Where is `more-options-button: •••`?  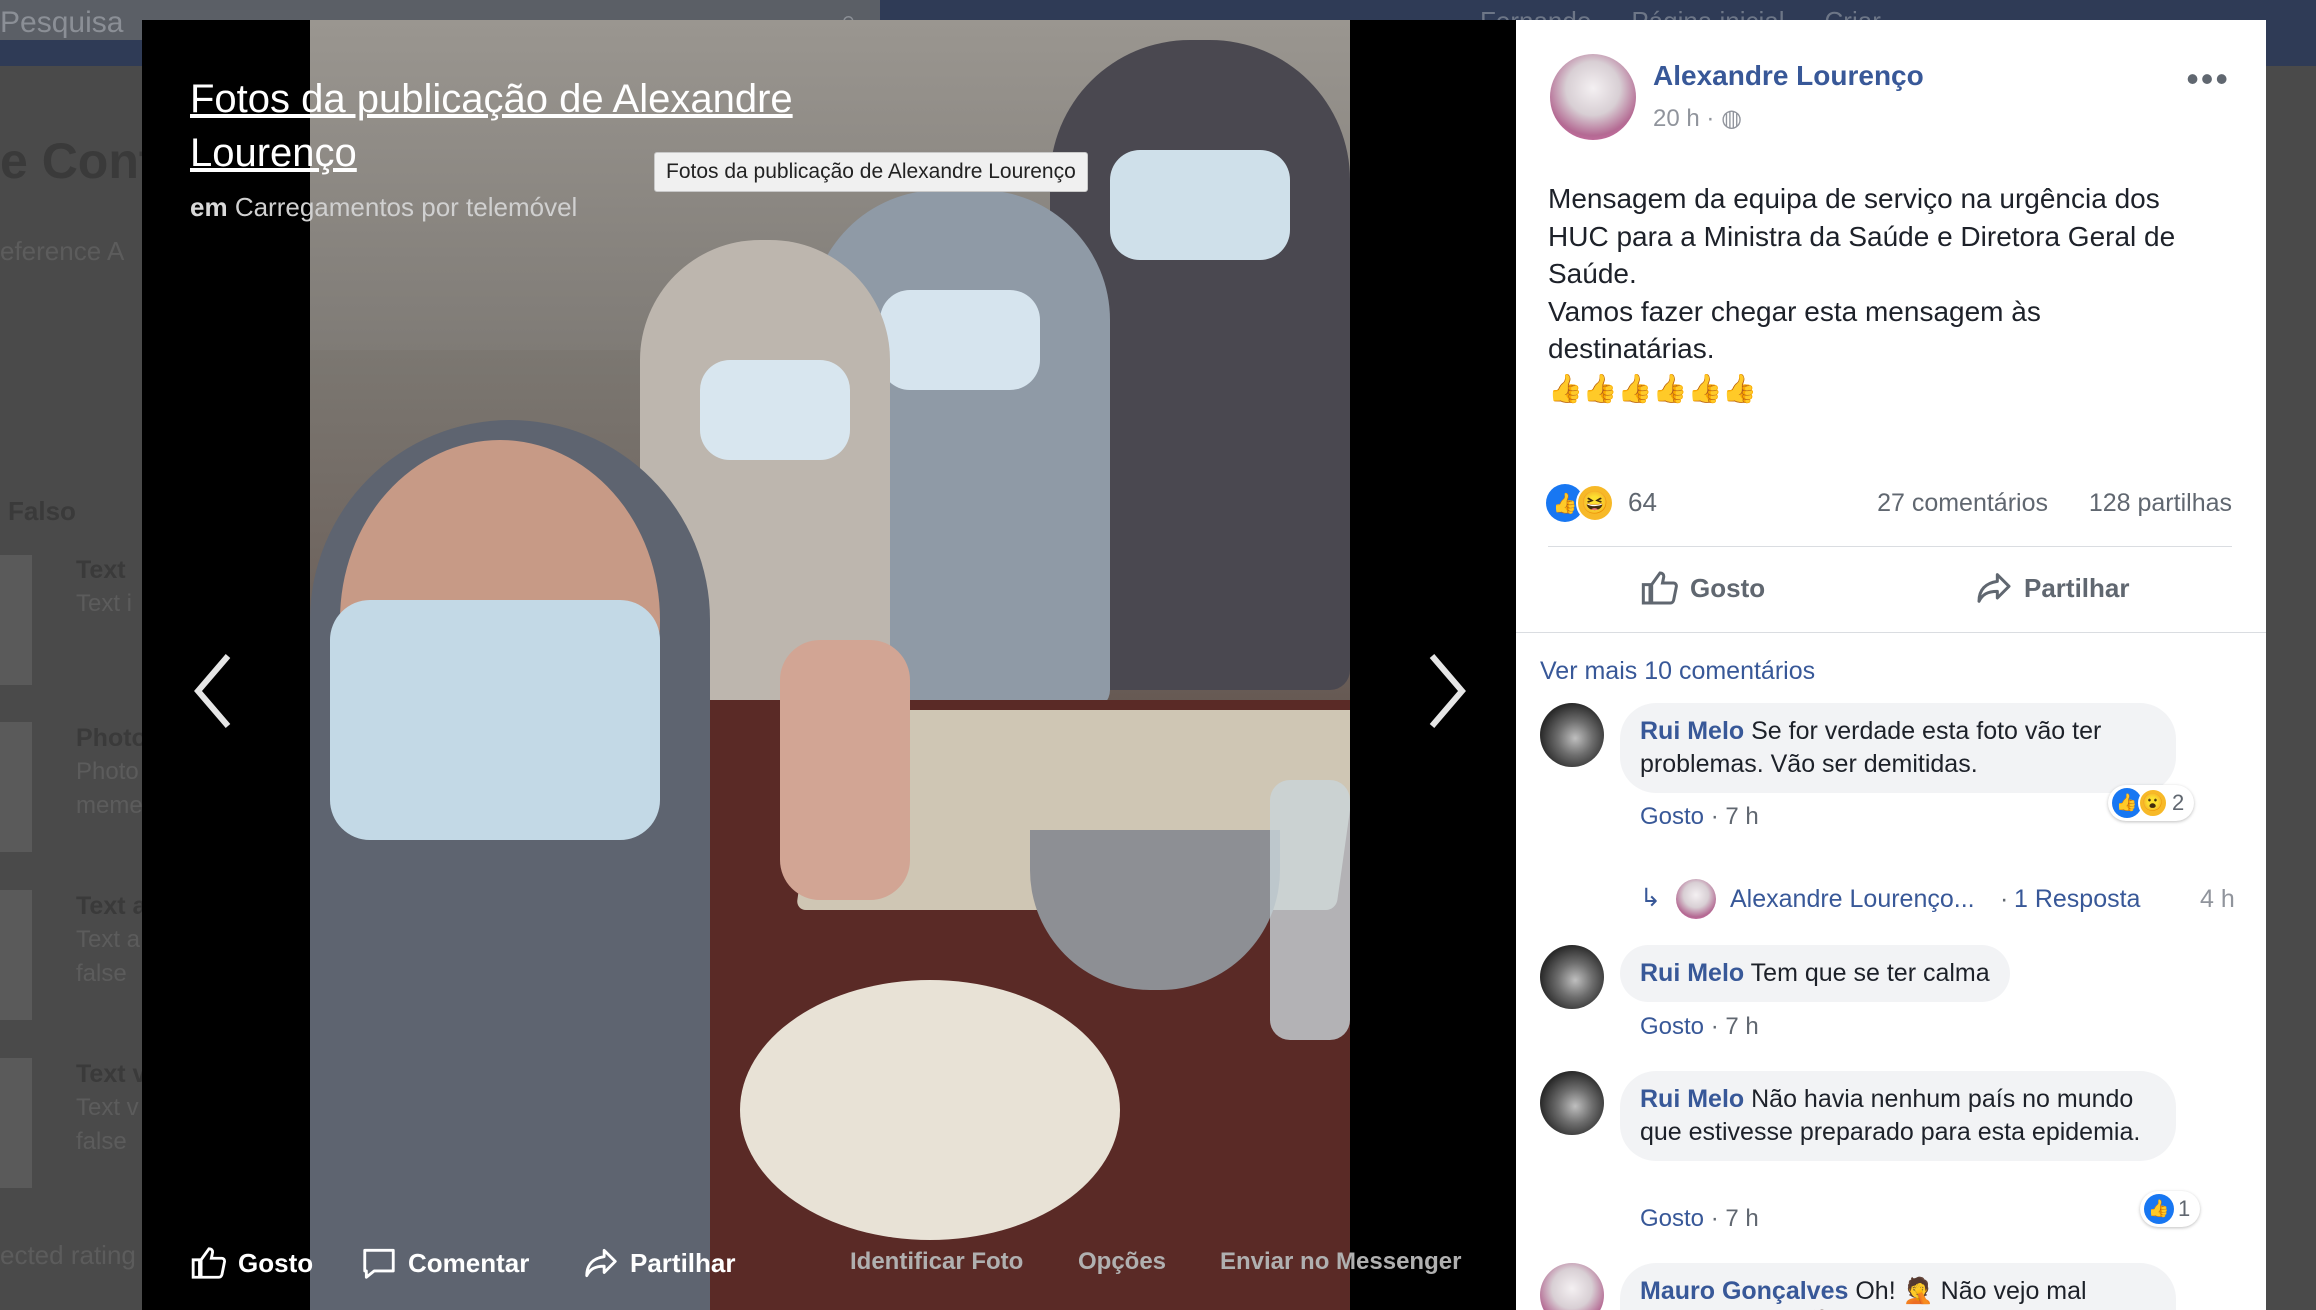
more-options-button: ••• is located at coordinates (2208, 79).